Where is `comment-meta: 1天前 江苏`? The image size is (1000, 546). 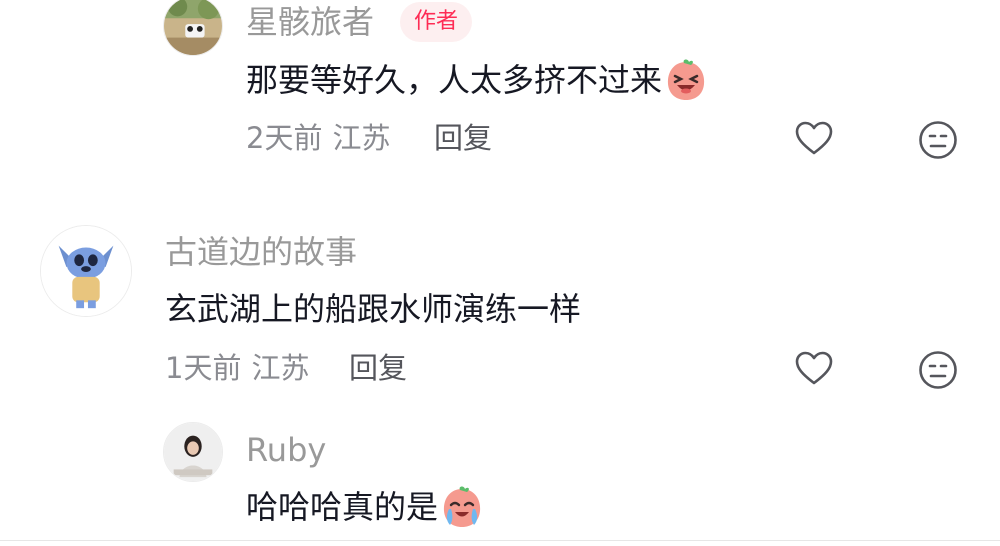 comment-meta: 1天前 江苏 is located at coordinates (237, 368).